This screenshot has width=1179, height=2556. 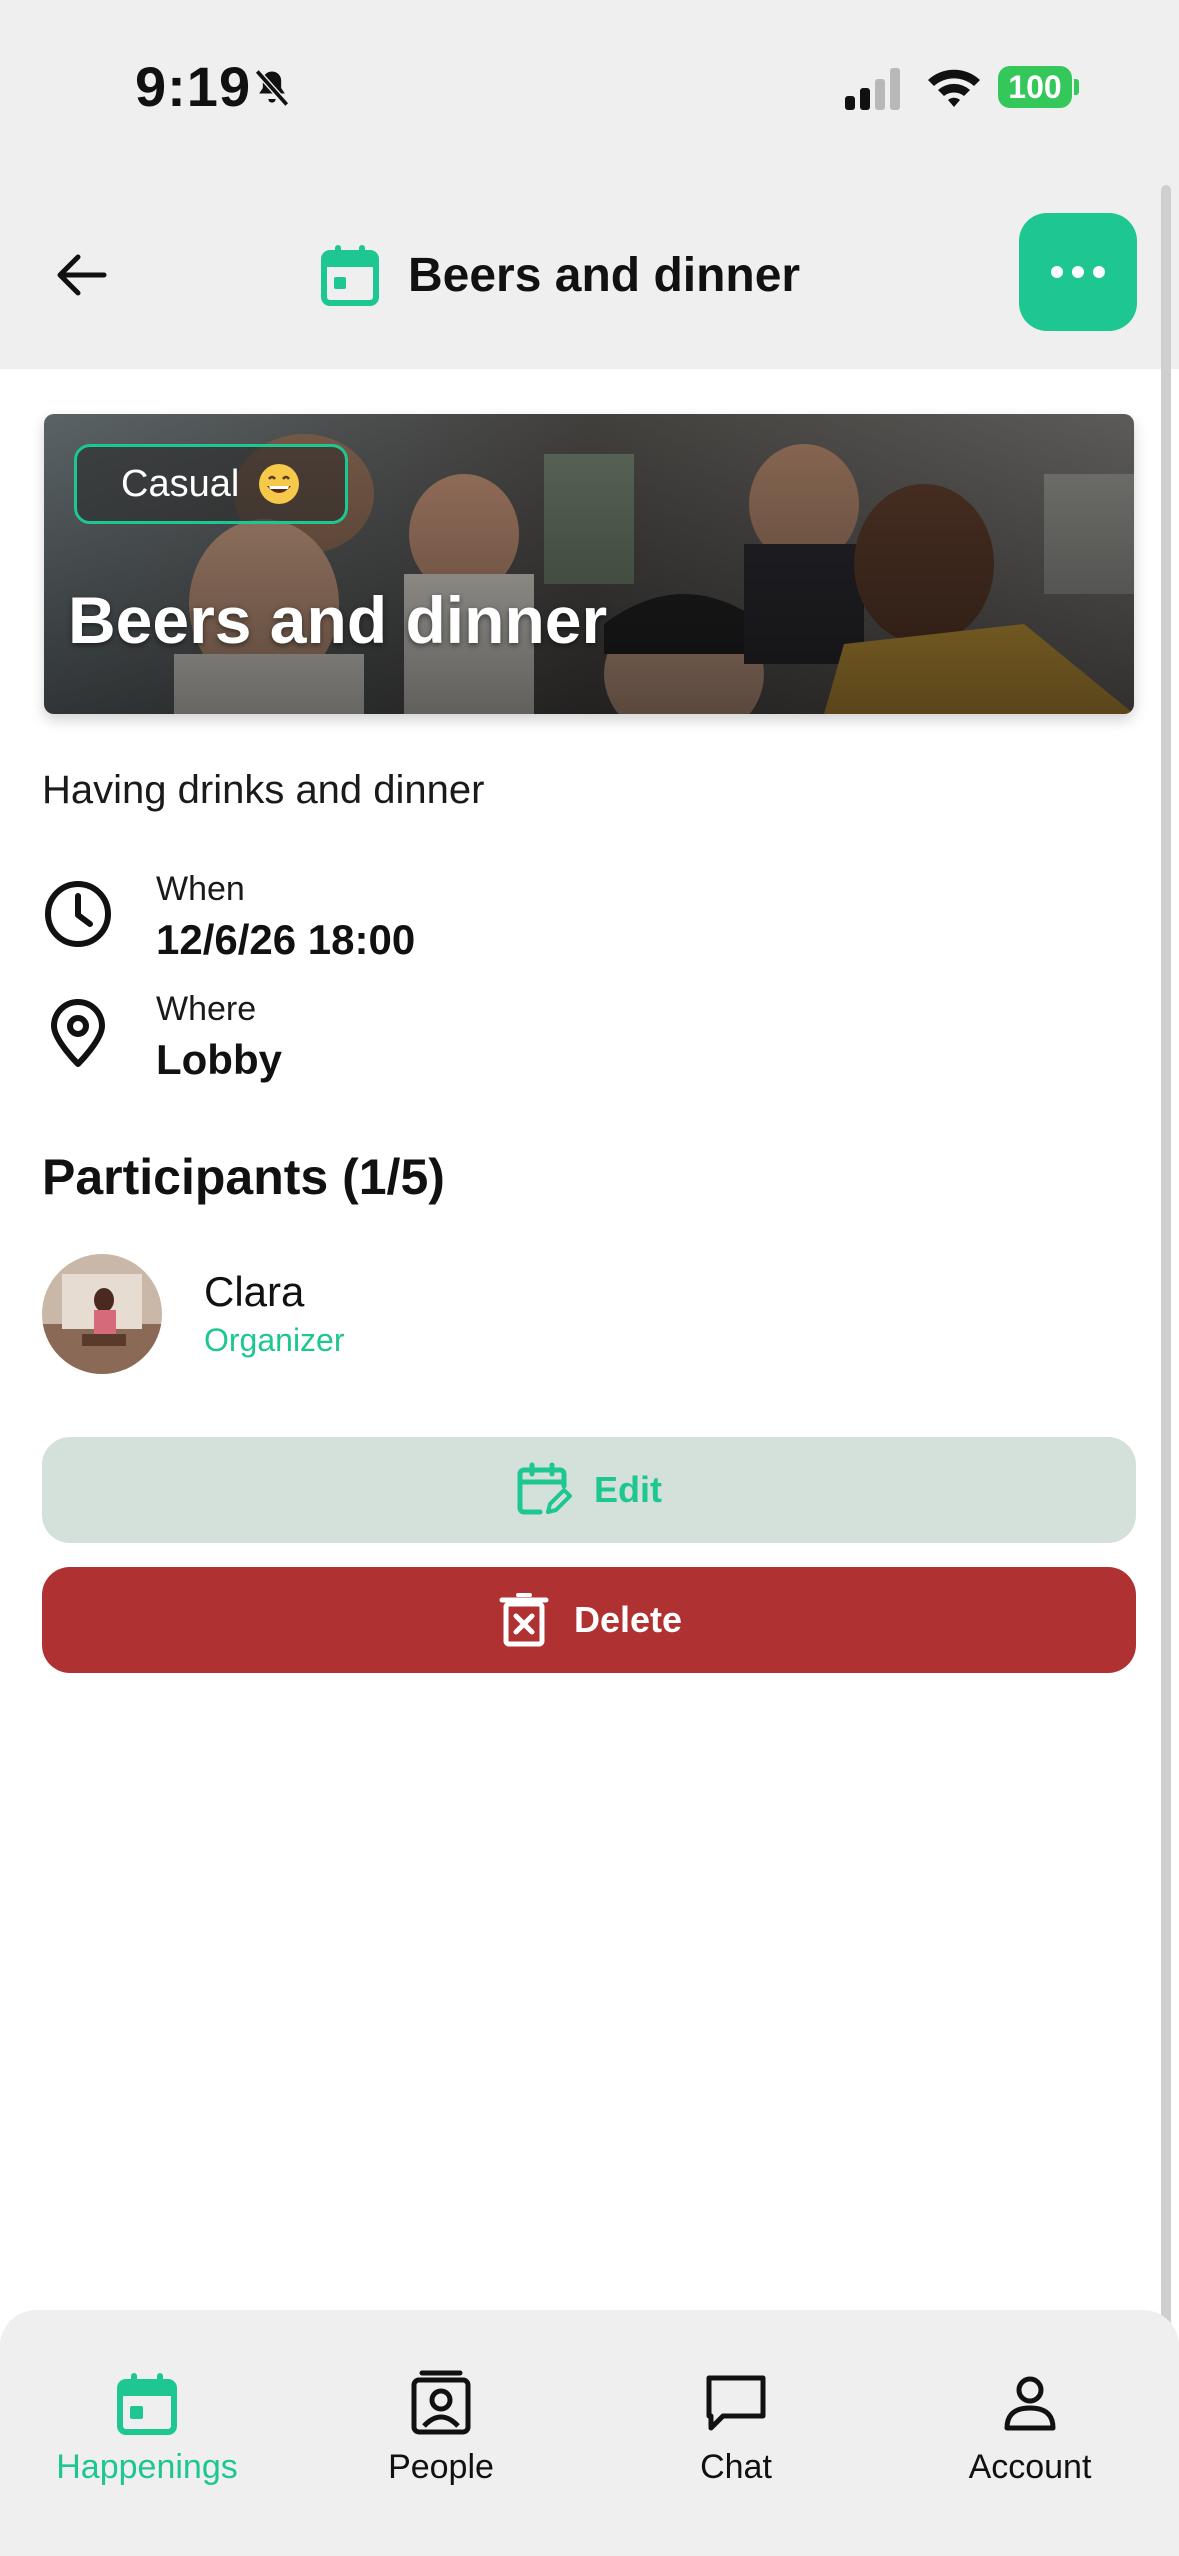 What do you see at coordinates (342, 1314) in the screenshot?
I see `participant-list-item: Clara Organizer` at bounding box center [342, 1314].